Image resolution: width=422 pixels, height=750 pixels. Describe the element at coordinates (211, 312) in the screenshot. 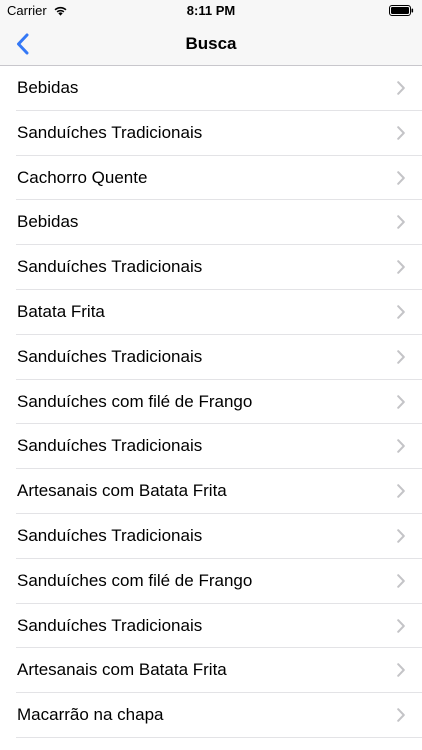

I see `list-item: Batata Frita` at that location.